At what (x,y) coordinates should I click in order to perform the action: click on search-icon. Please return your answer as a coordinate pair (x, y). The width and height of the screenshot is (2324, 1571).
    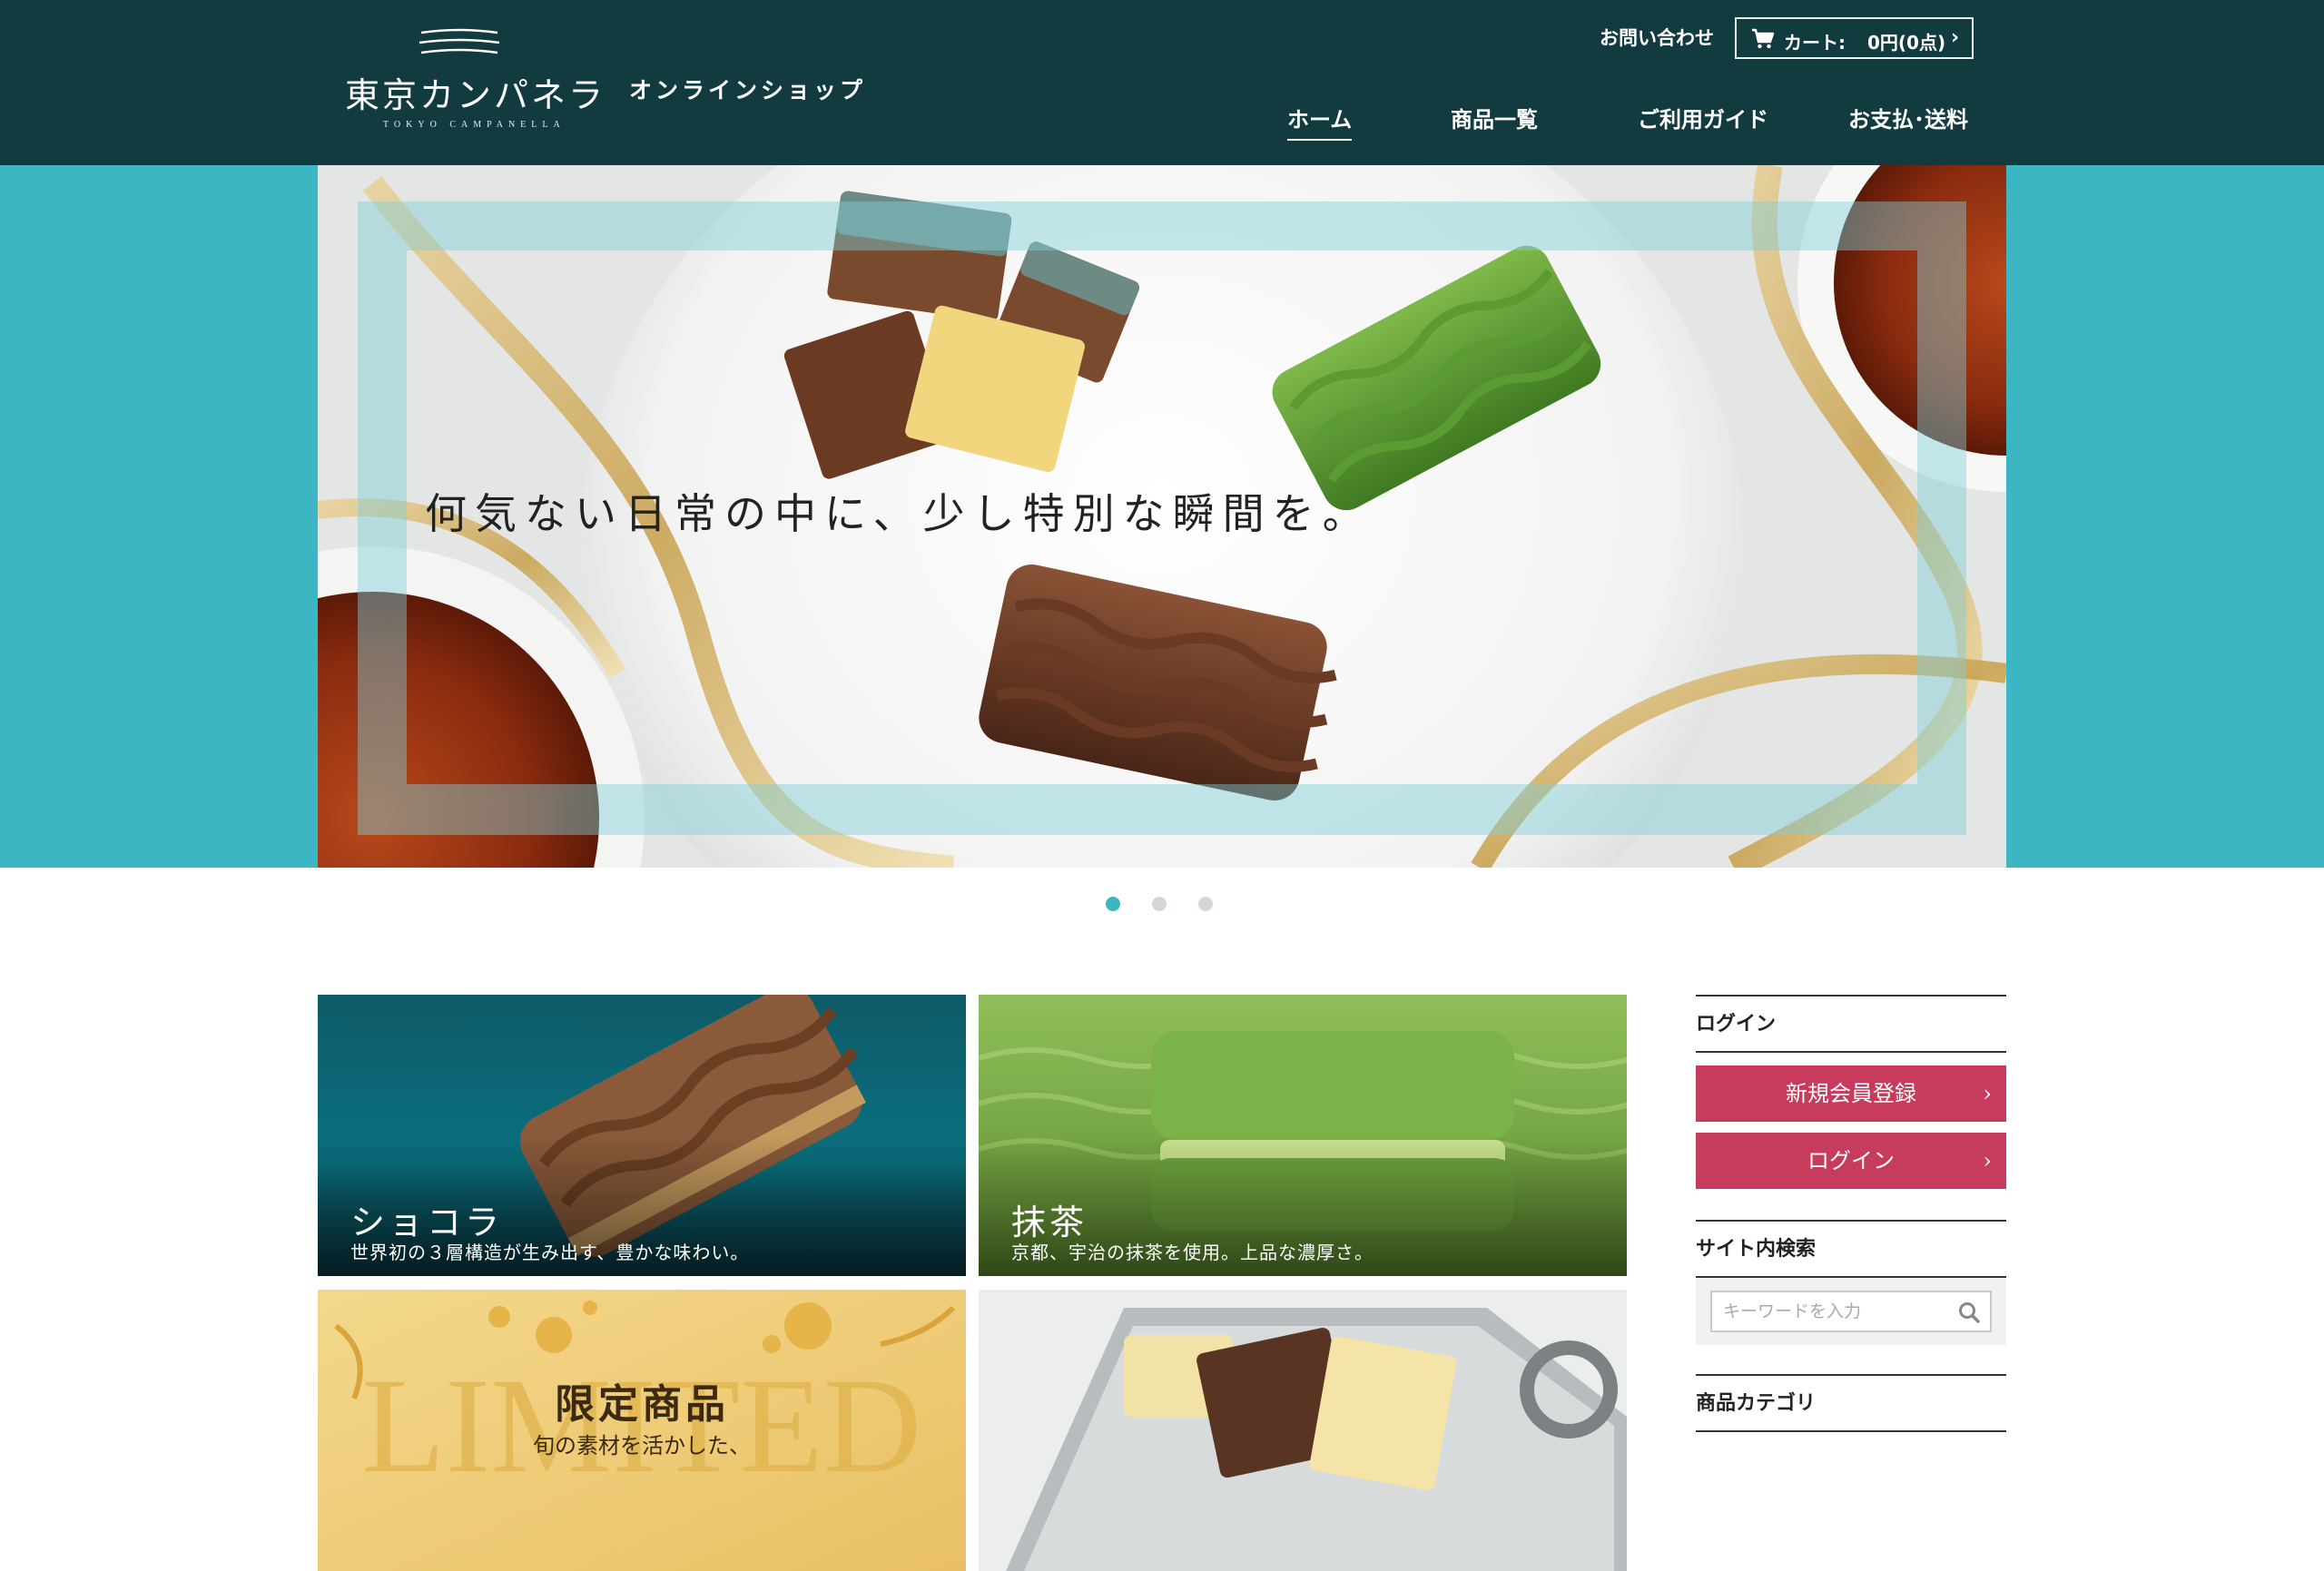
    Looking at the image, I should click on (1969, 1312).